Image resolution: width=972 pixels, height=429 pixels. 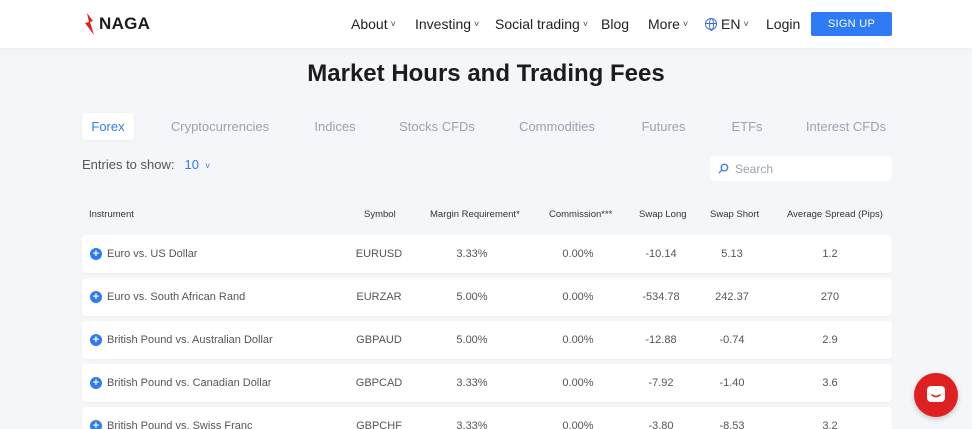 I want to click on nav-social-trading-label: Social trading, so click(x=537, y=24).